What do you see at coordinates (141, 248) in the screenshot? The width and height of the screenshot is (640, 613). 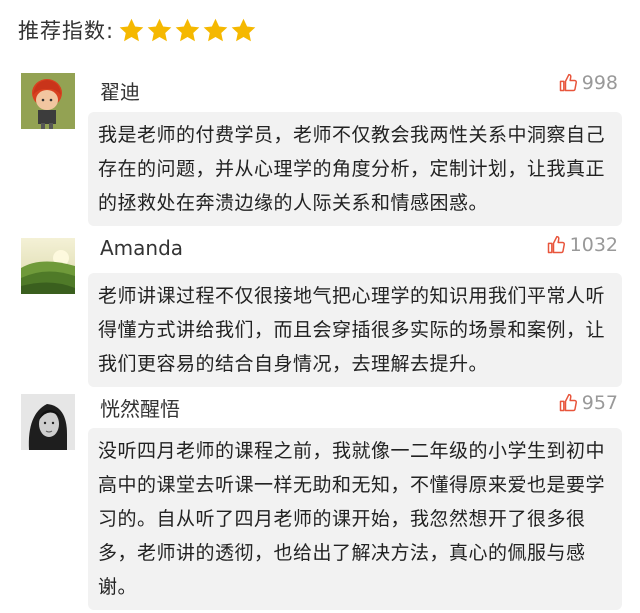 I see `username: Amanda` at bounding box center [141, 248].